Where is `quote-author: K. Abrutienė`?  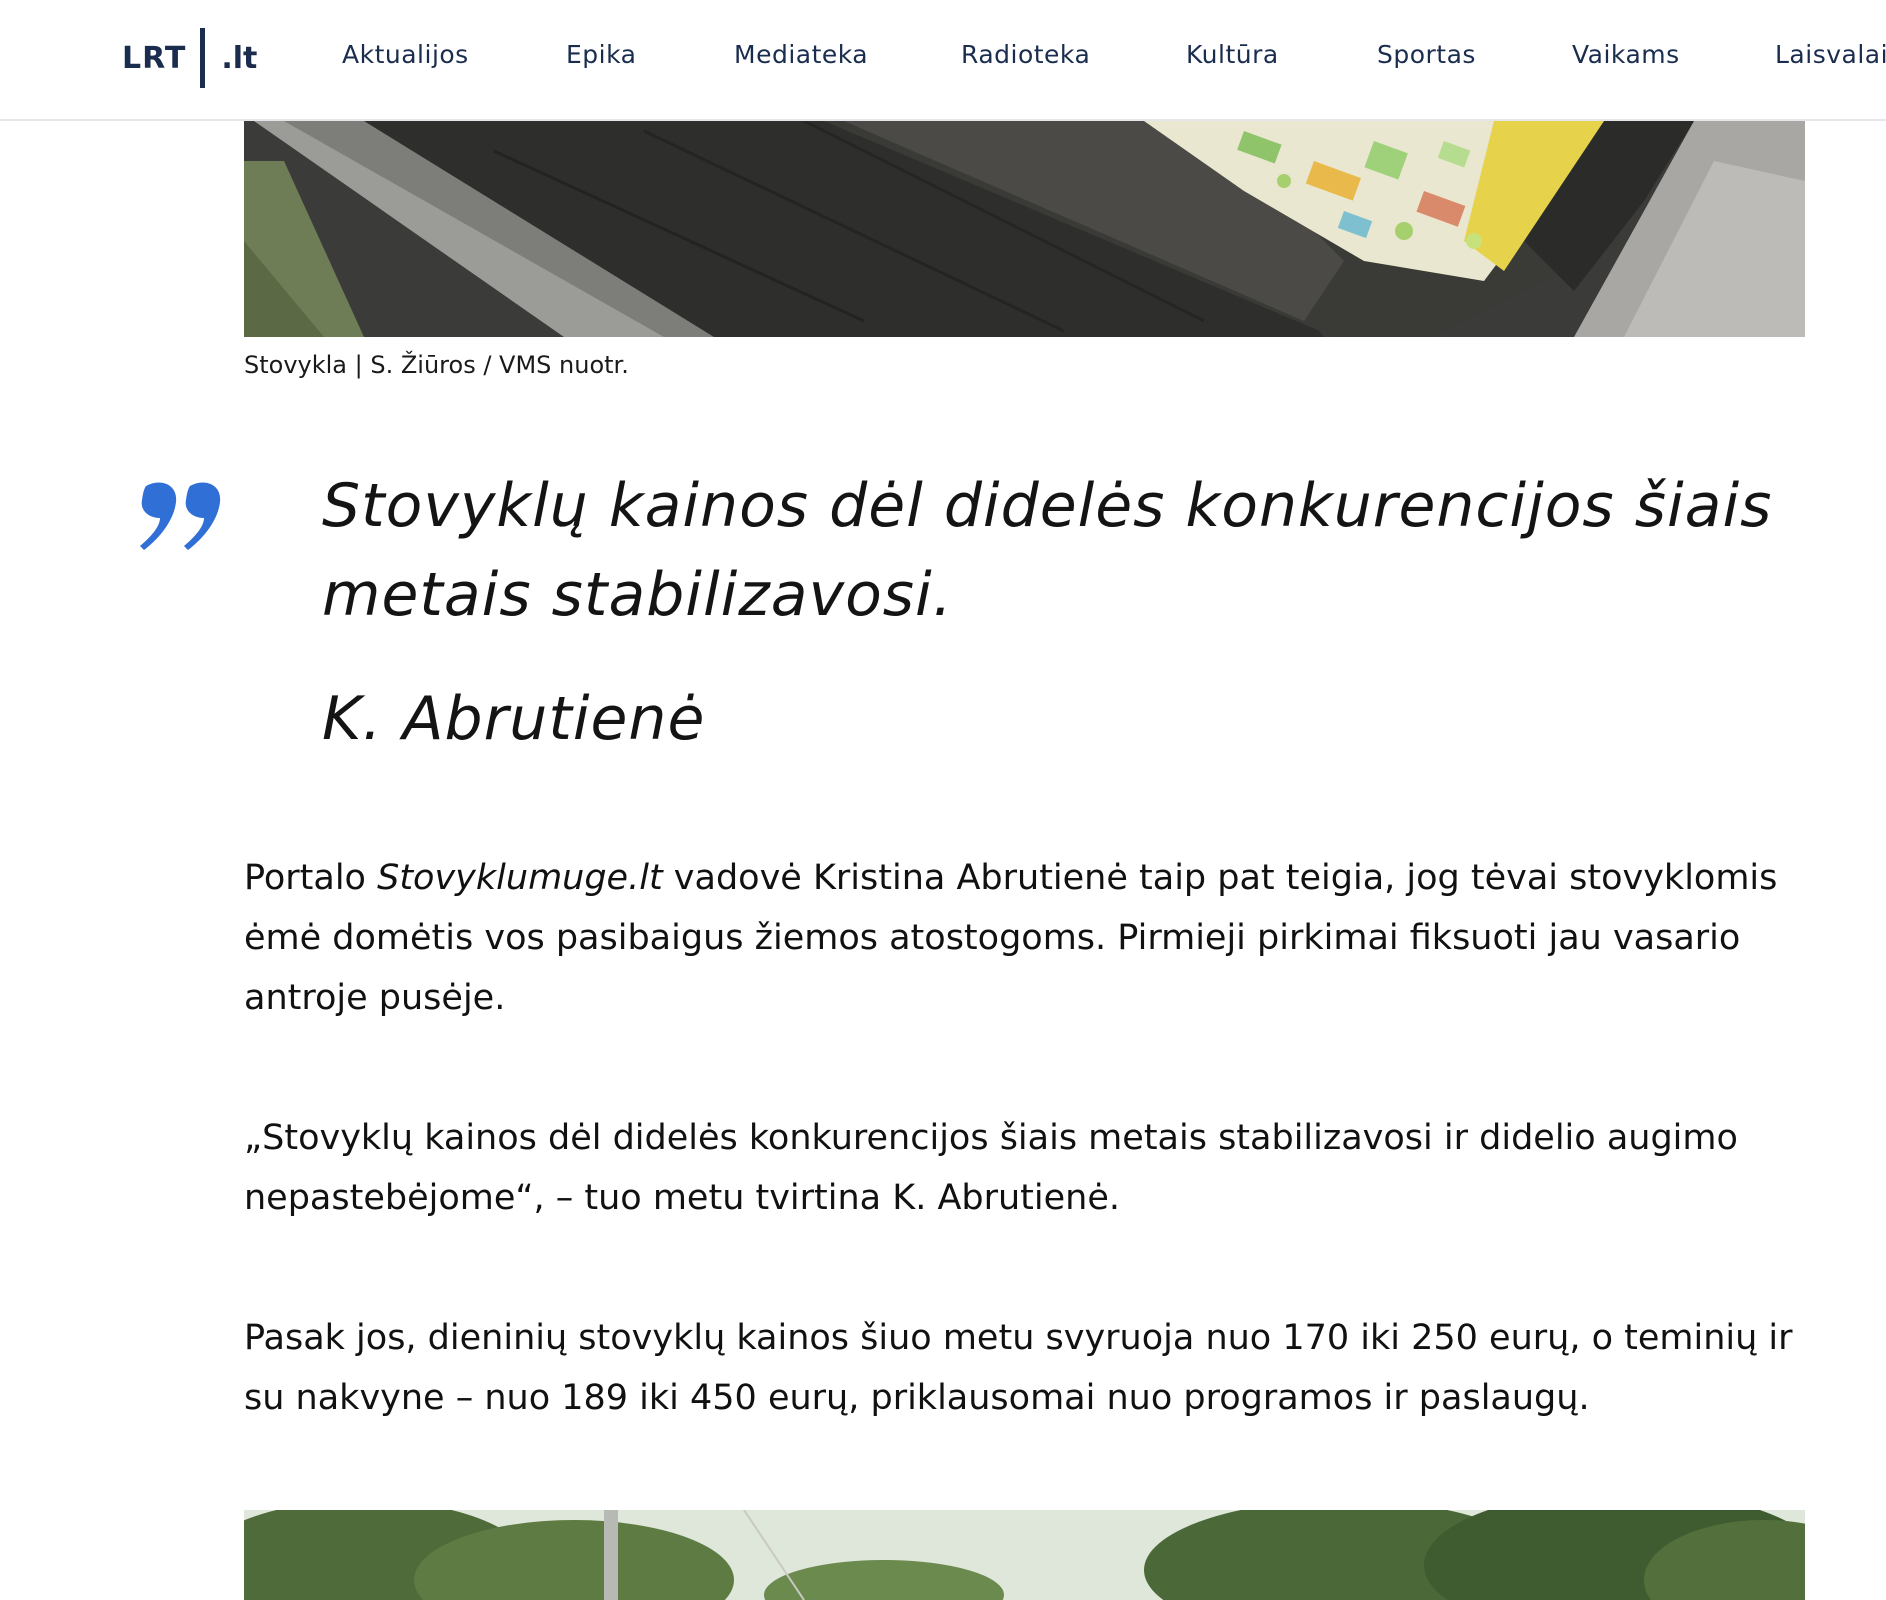 quote-author: K. Abrutienė is located at coordinates (514, 719).